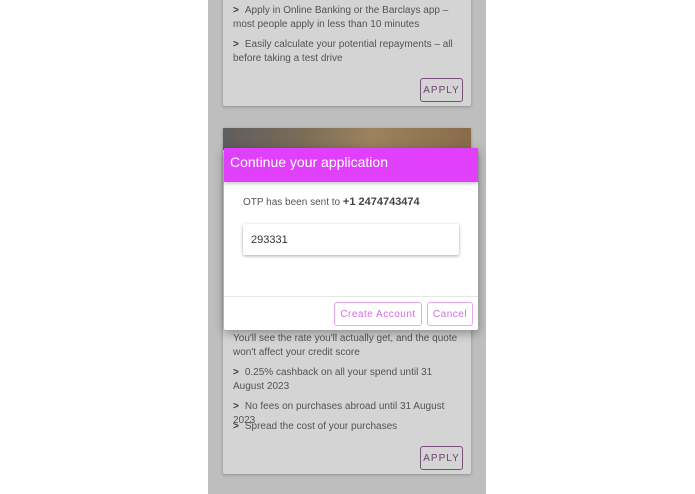  What do you see at coordinates (351, 296) in the screenshot?
I see `divider` at bounding box center [351, 296].